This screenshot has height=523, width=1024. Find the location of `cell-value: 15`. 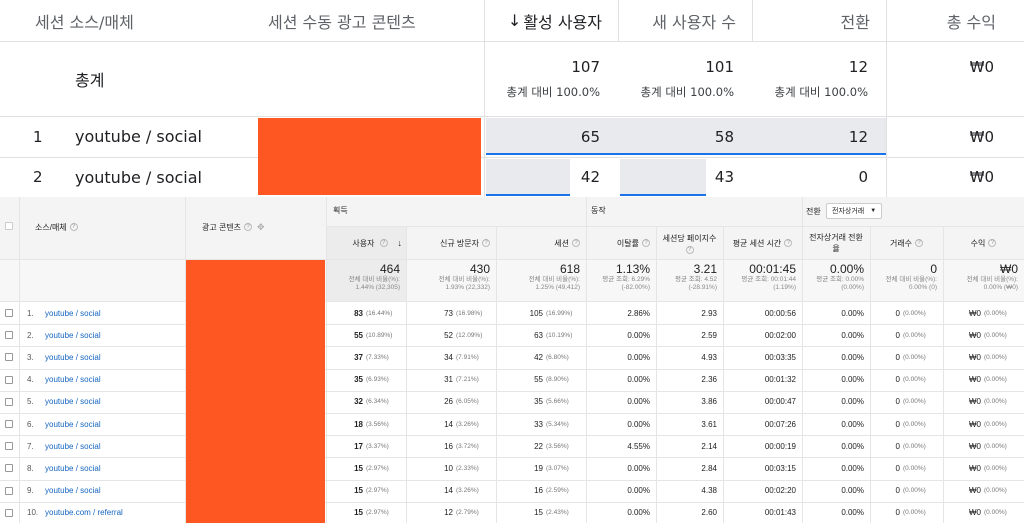

cell-value: 15 is located at coordinates (358, 468).